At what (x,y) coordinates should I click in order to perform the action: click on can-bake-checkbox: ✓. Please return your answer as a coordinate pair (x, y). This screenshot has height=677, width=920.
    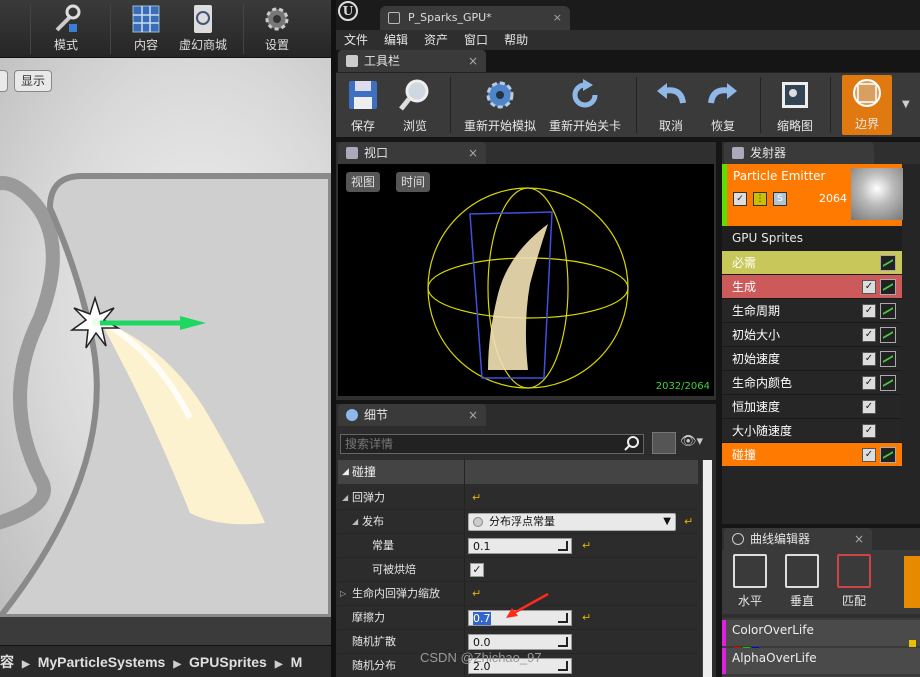
    Looking at the image, I should click on (477, 570).